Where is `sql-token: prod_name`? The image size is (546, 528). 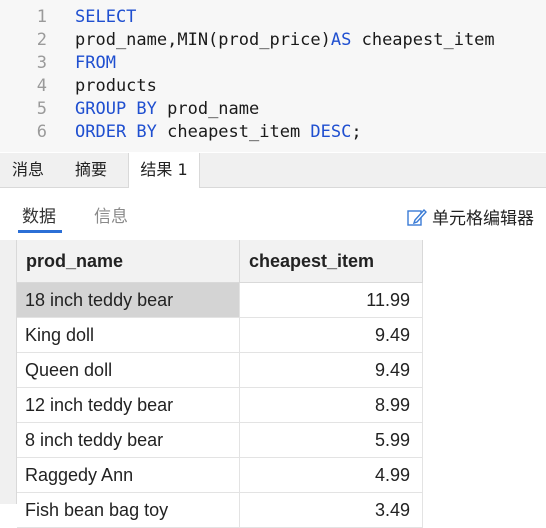 sql-token: prod_name is located at coordinates (208, 109).